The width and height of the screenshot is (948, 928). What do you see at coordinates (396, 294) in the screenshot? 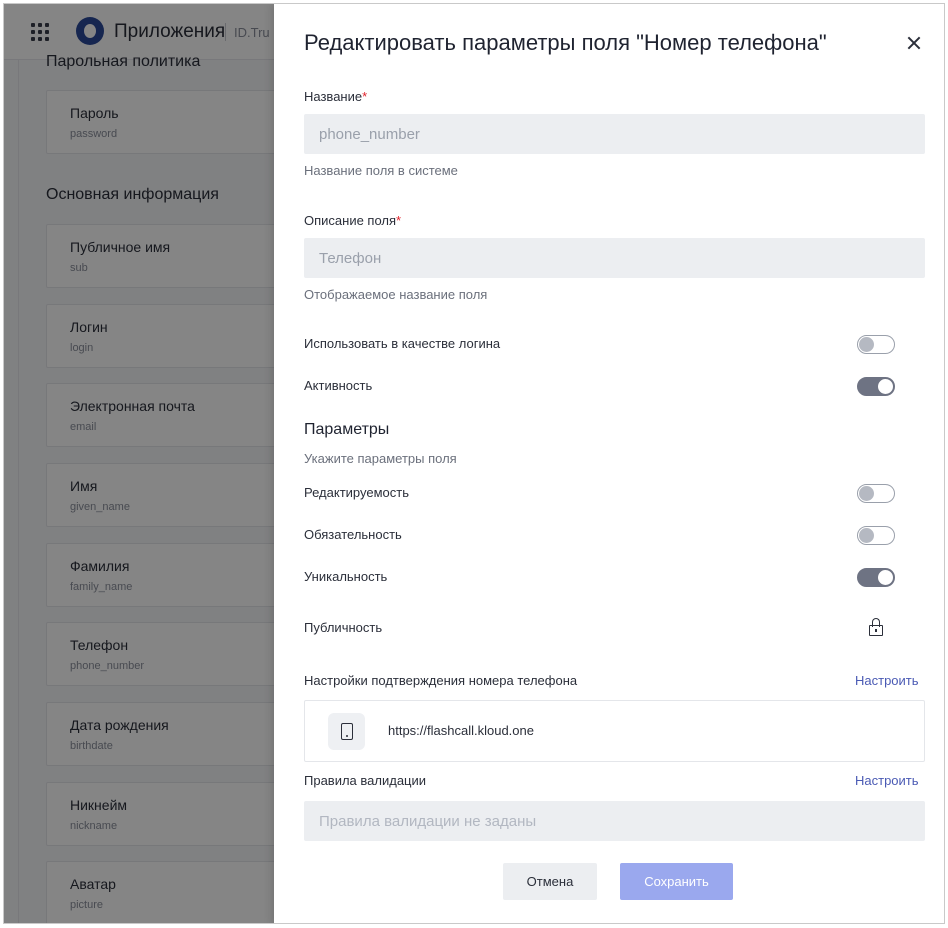
I see `description-field-hint: Отображаемое название поля` at bounding box center [396, 294].